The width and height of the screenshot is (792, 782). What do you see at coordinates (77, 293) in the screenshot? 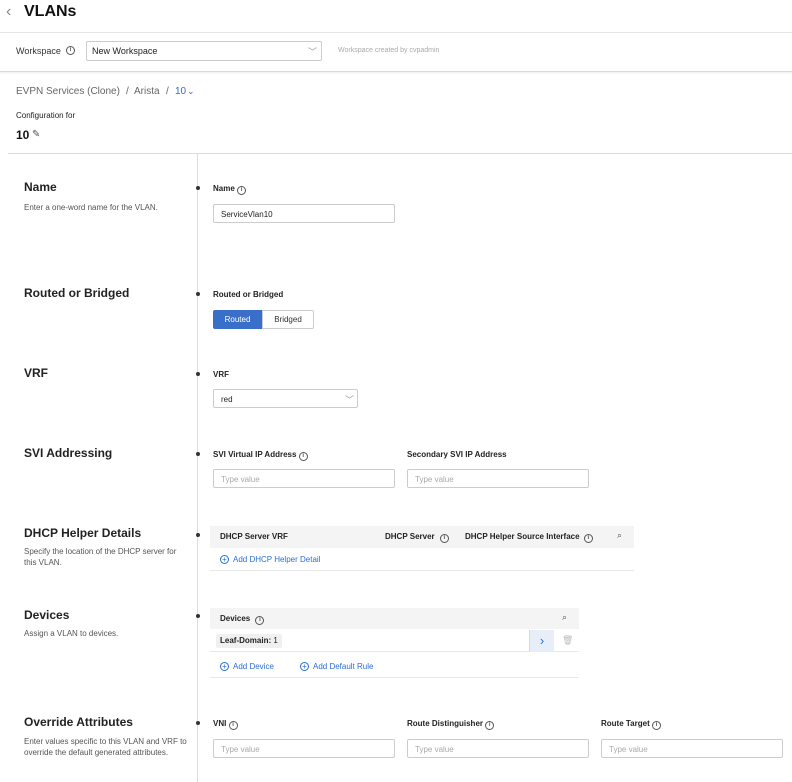
I see `section-title-routed: Routed or Bridged` at bounding box center [77, 293].